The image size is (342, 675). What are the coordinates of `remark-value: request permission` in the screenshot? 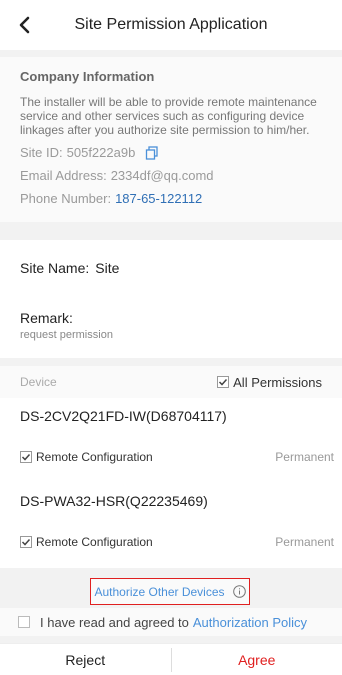 It's located at (66, 335).